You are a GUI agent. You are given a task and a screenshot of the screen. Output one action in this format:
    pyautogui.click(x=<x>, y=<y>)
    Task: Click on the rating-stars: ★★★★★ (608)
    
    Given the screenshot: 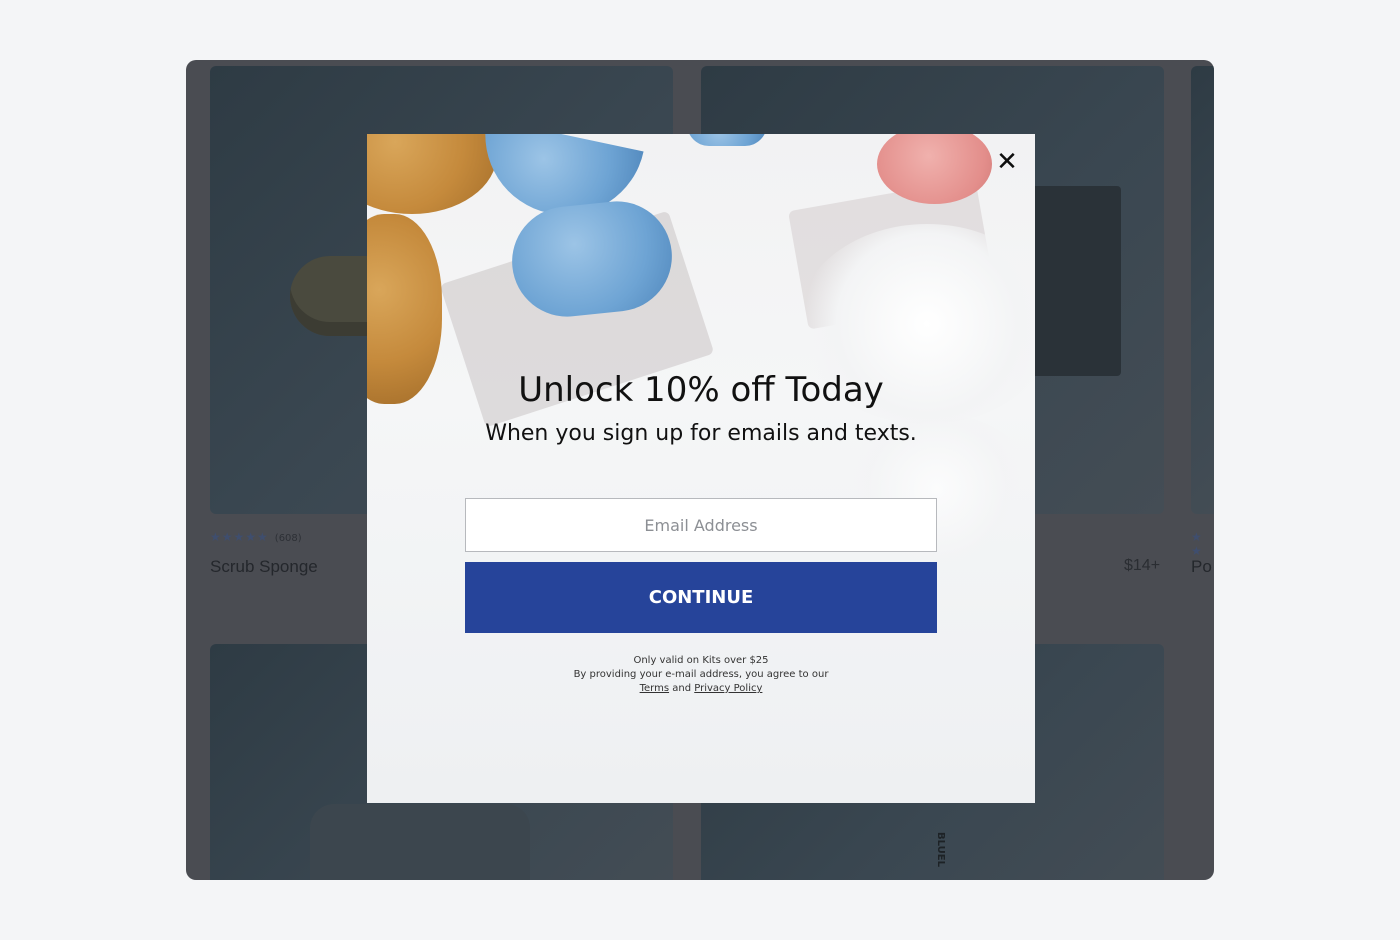 What is the action you would take?
    pyautogui.click(x=256, y=537)
    